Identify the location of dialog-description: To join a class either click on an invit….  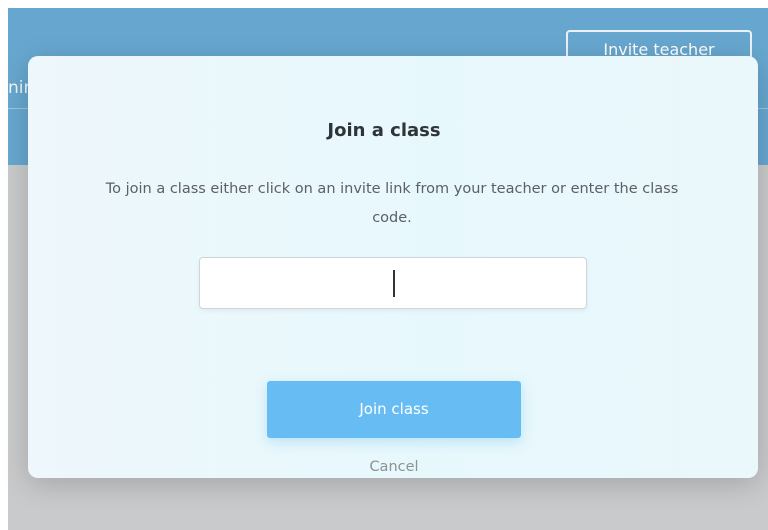
(392, 203).